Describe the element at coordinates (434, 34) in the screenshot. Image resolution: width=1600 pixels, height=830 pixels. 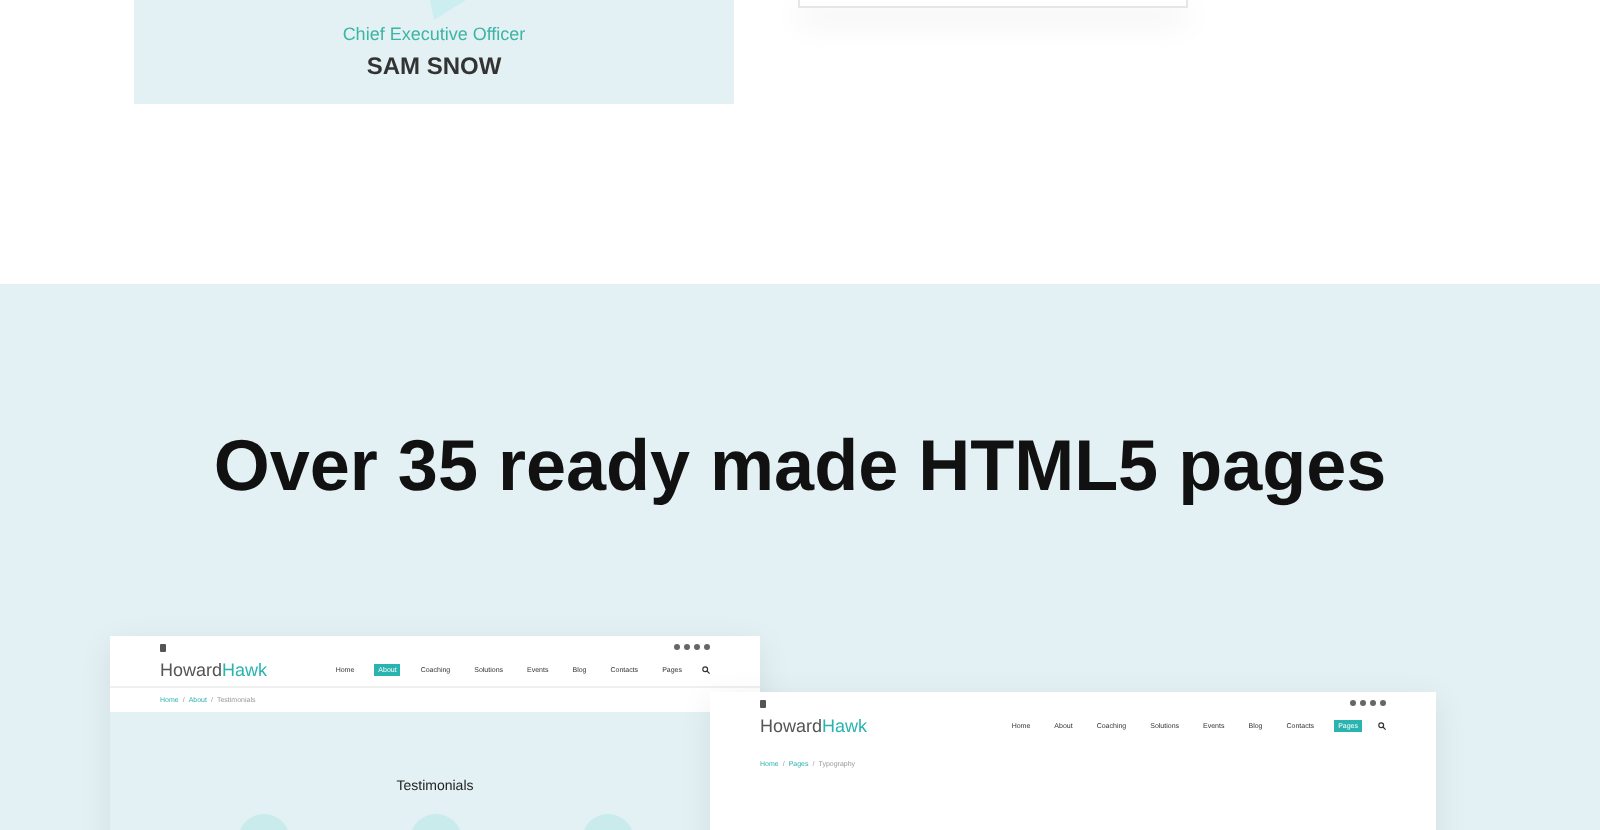
I see `job-title: Chief Executive Officer` at that location.